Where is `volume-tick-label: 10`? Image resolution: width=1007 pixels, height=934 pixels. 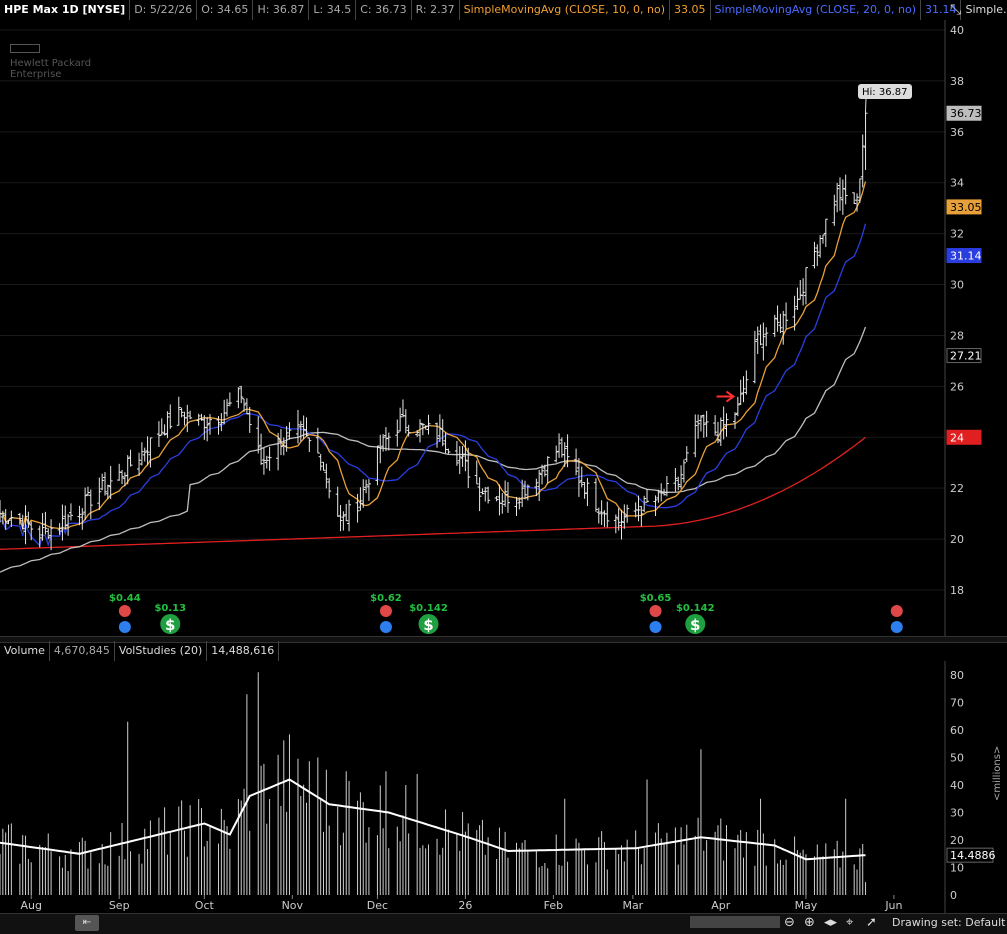 volume-tick-label: 10 is located at coordinates (957, 868).